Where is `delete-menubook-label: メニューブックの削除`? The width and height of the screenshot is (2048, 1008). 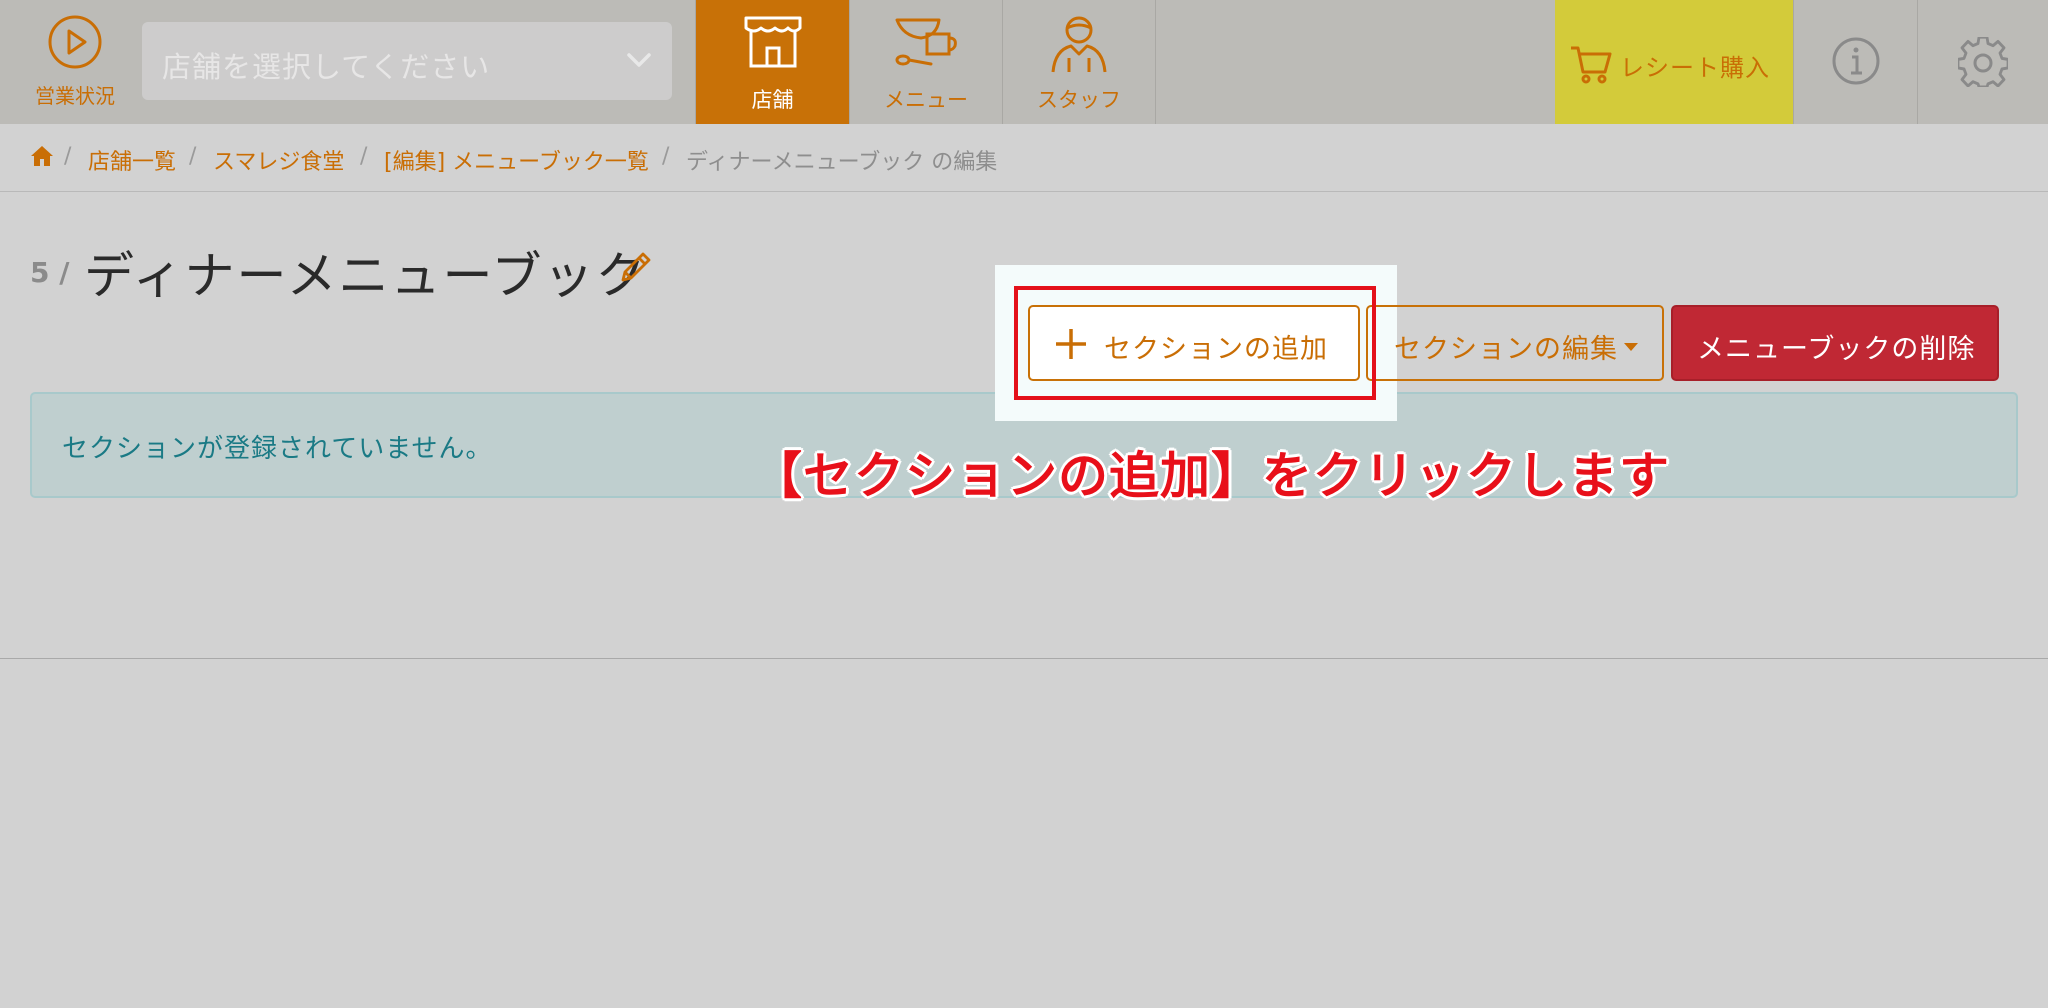
delete-menubook-label: メニューブックの削除 is located at coordinates (1836, 349).